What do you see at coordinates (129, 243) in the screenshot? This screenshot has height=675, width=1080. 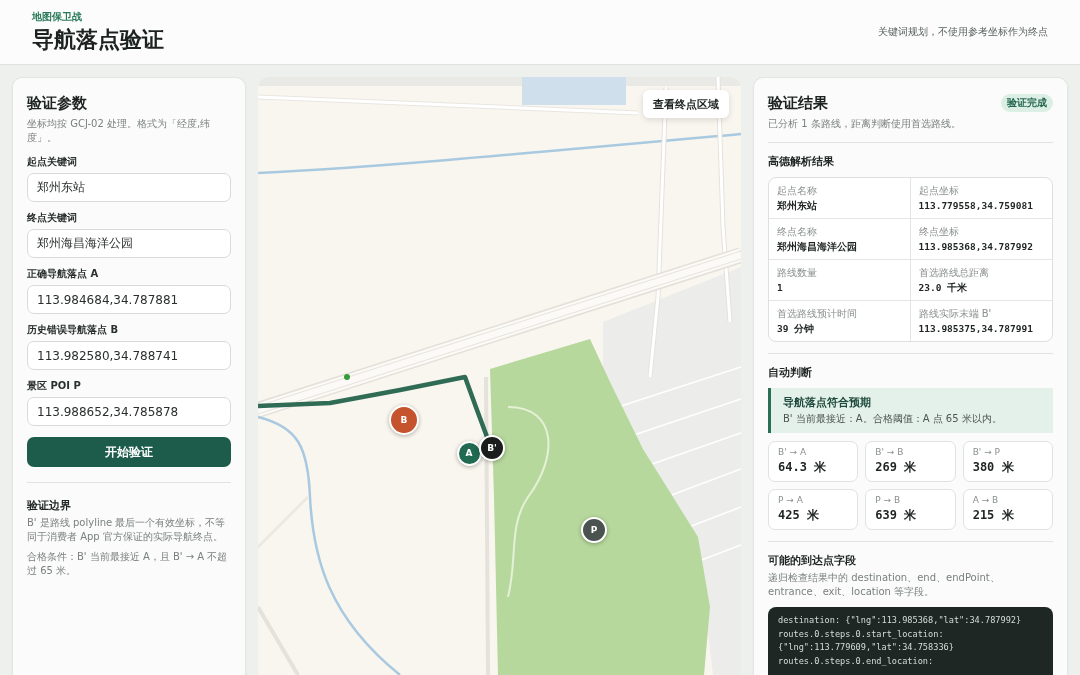 I see `text-field: 郑州海昌海洋公园` at bounding box center [129, 243].